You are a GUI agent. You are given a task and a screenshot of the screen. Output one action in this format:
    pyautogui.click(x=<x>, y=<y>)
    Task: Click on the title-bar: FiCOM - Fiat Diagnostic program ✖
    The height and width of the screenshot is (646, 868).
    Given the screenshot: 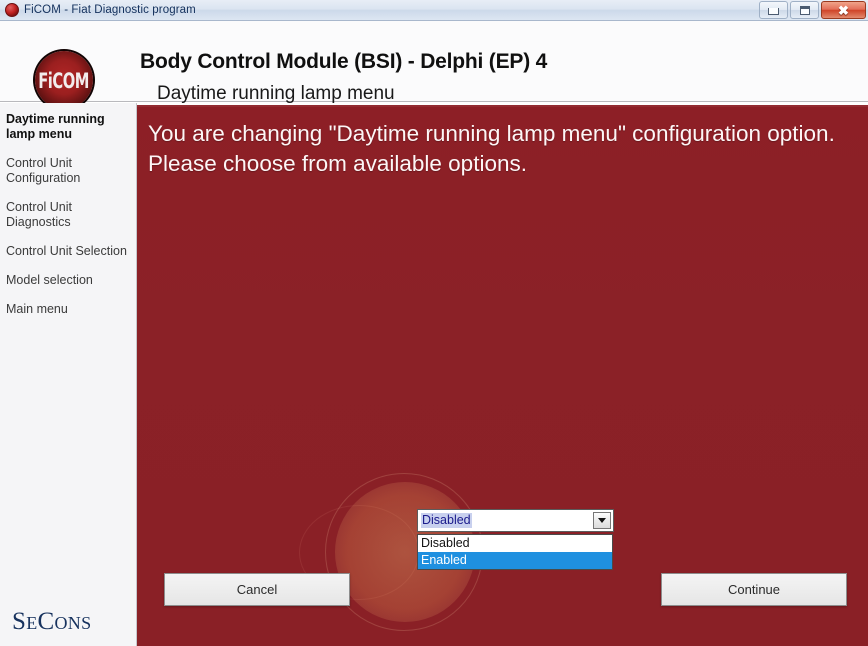 What is the action you would take?
    pyautogui.click(x=434, y=10)
    